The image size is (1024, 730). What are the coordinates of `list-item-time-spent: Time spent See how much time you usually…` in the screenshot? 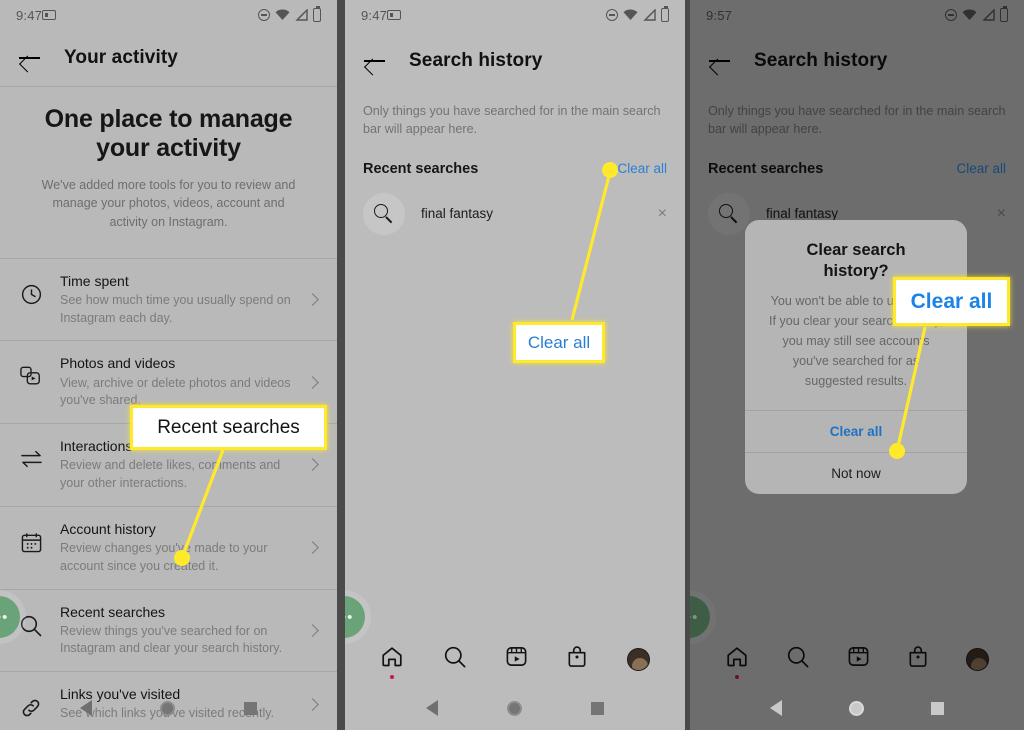 It's located at (168, 299).